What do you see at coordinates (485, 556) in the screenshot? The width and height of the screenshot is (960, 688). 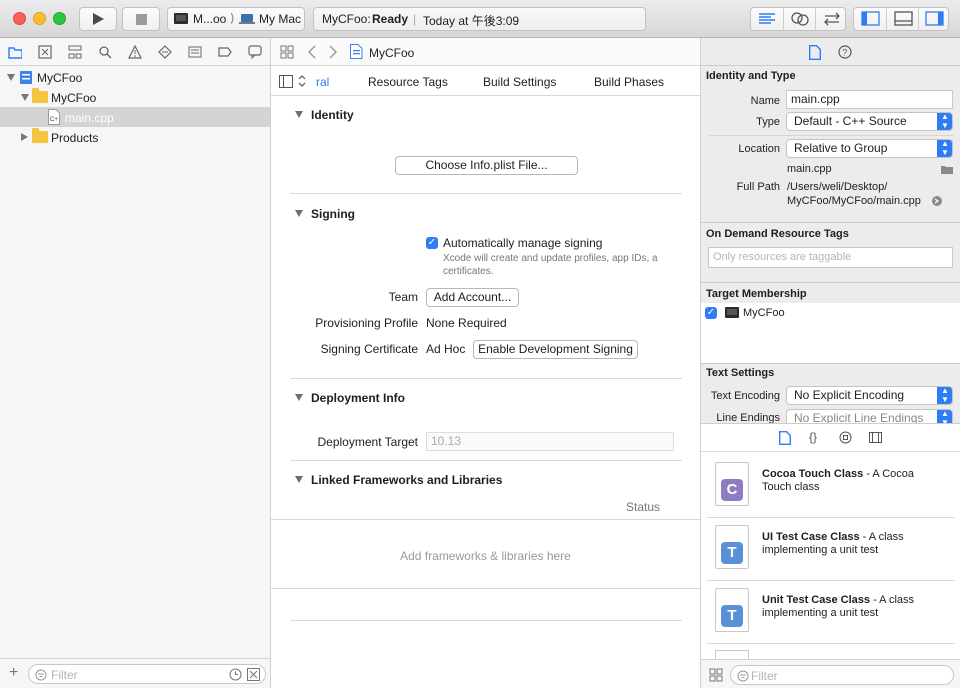 I see `frameworks-empty-placeholder: Add frameworks & libraries here` at bounding box center [485, 556].